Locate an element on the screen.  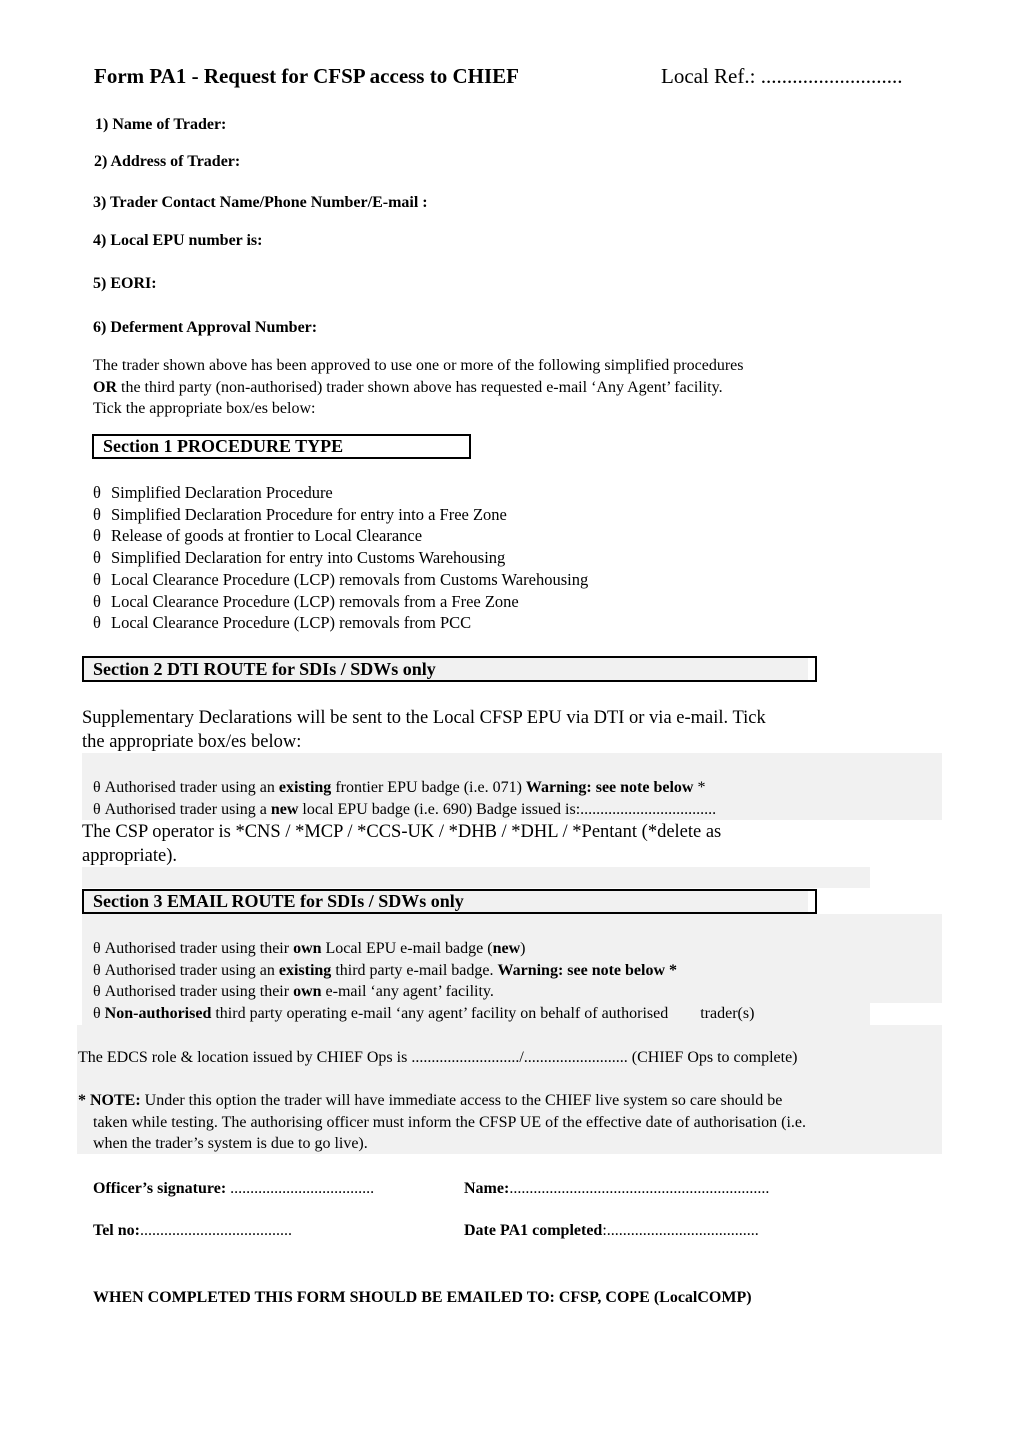
field-address-of-trader: 2) Address of Trader: is located at coordinates (167, 162).